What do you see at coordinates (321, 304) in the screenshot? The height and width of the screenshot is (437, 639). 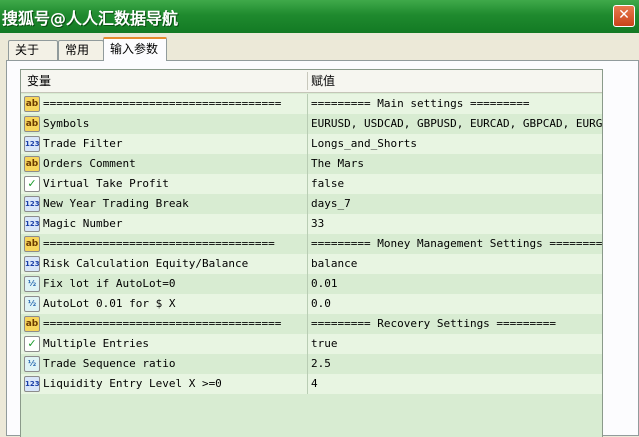 I see `row-value: 0.0` at bounding box center [321, 304].